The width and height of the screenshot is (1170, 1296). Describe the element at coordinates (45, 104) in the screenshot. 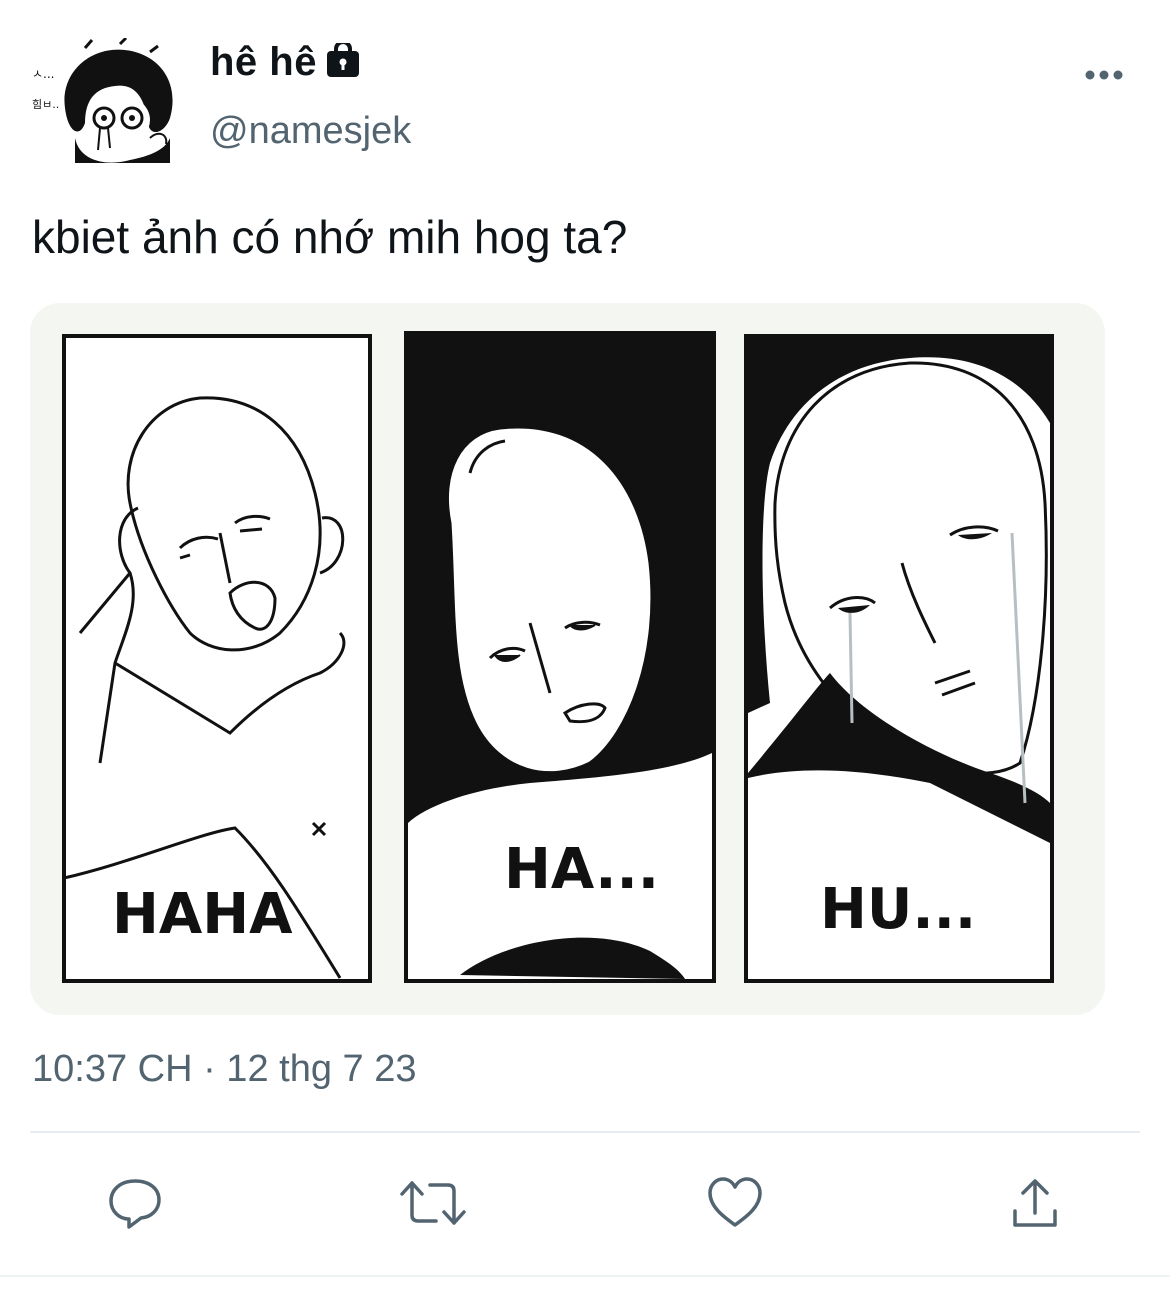

I see `svg-text: 힘ㅂ..` at that location.